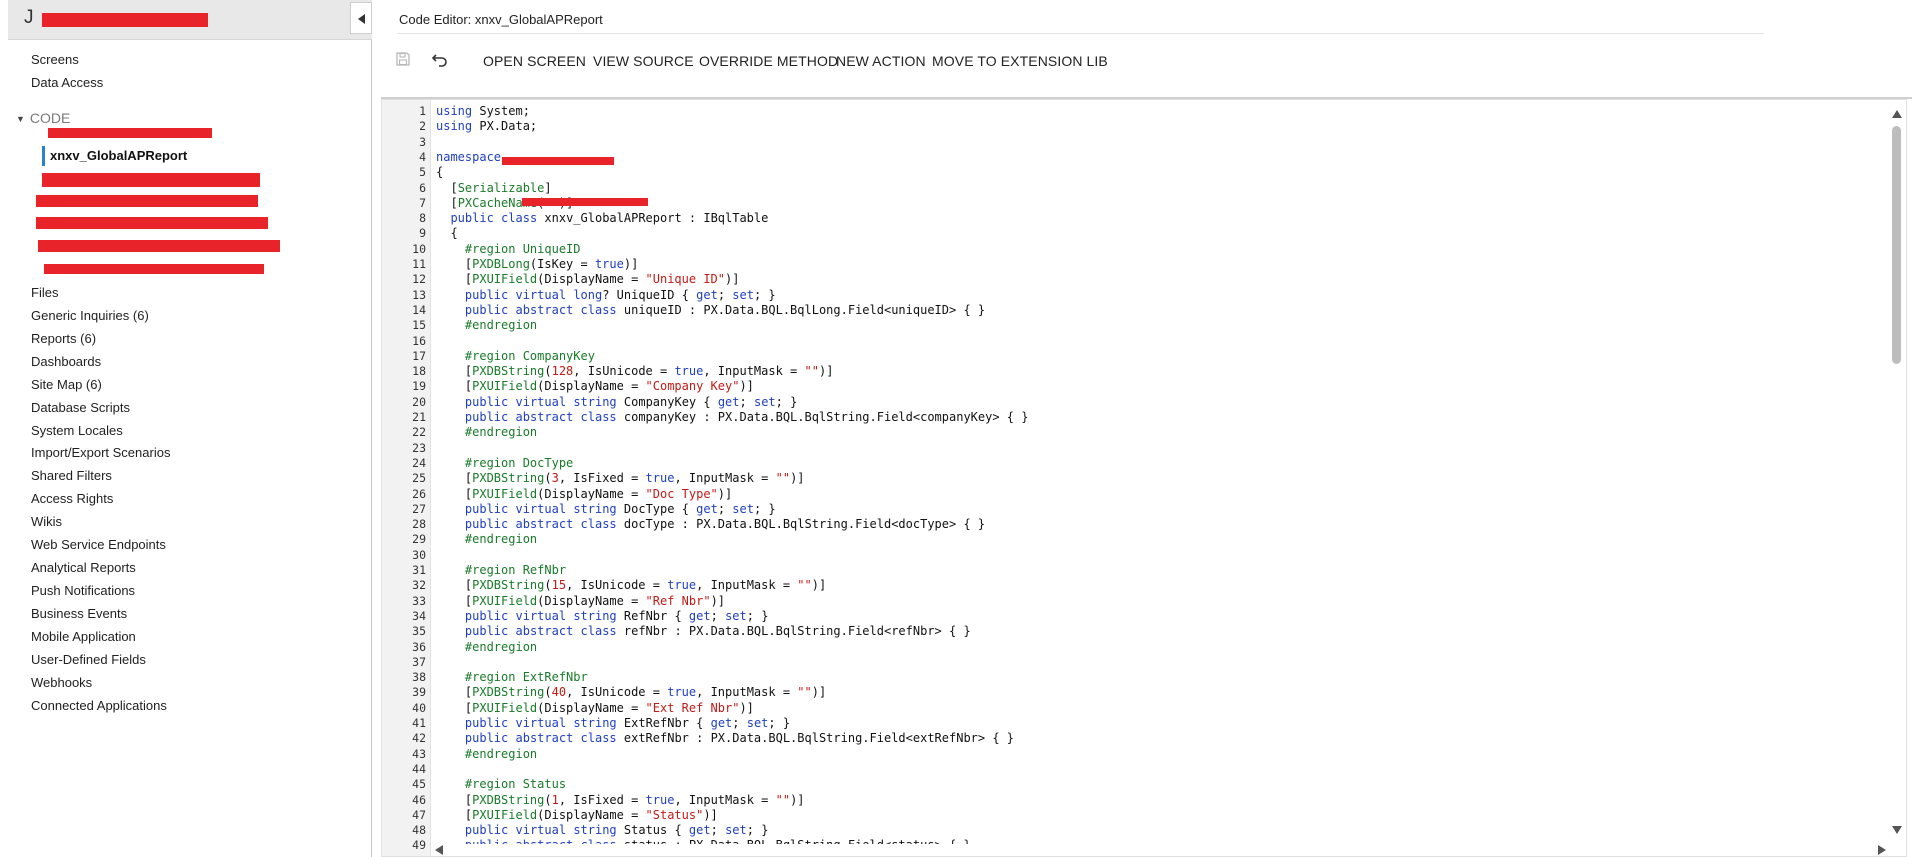 This screenshot has height=857, width=1912. What do you see at coordinates (419, 340) in the screenshot?
I see `line-number: 16` at bounding box center [419, 340].